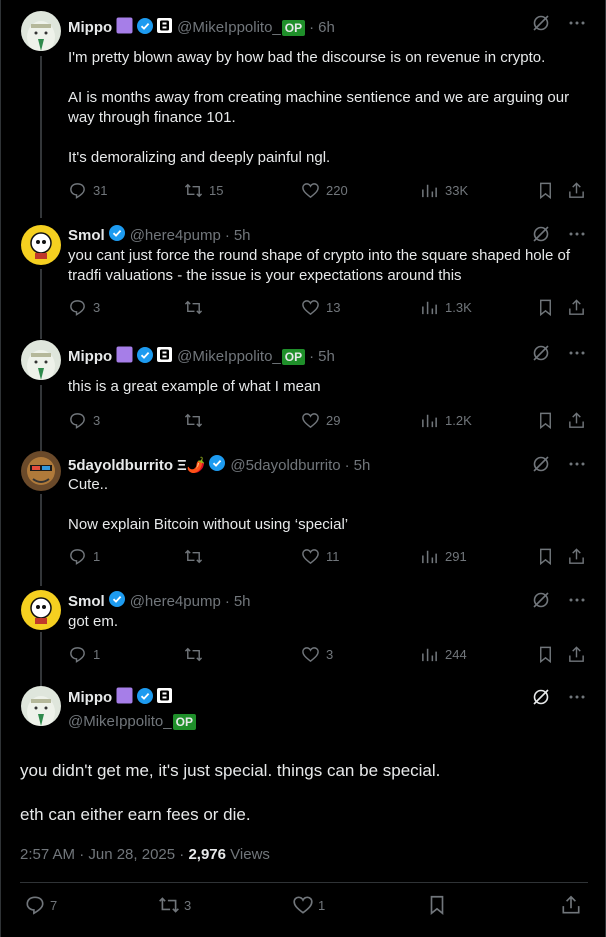 The width and height of the screenshot is (606, 937). Describe the element at coordinates (443, 654) in the screenshot. I see `views-button: 244` at that location.